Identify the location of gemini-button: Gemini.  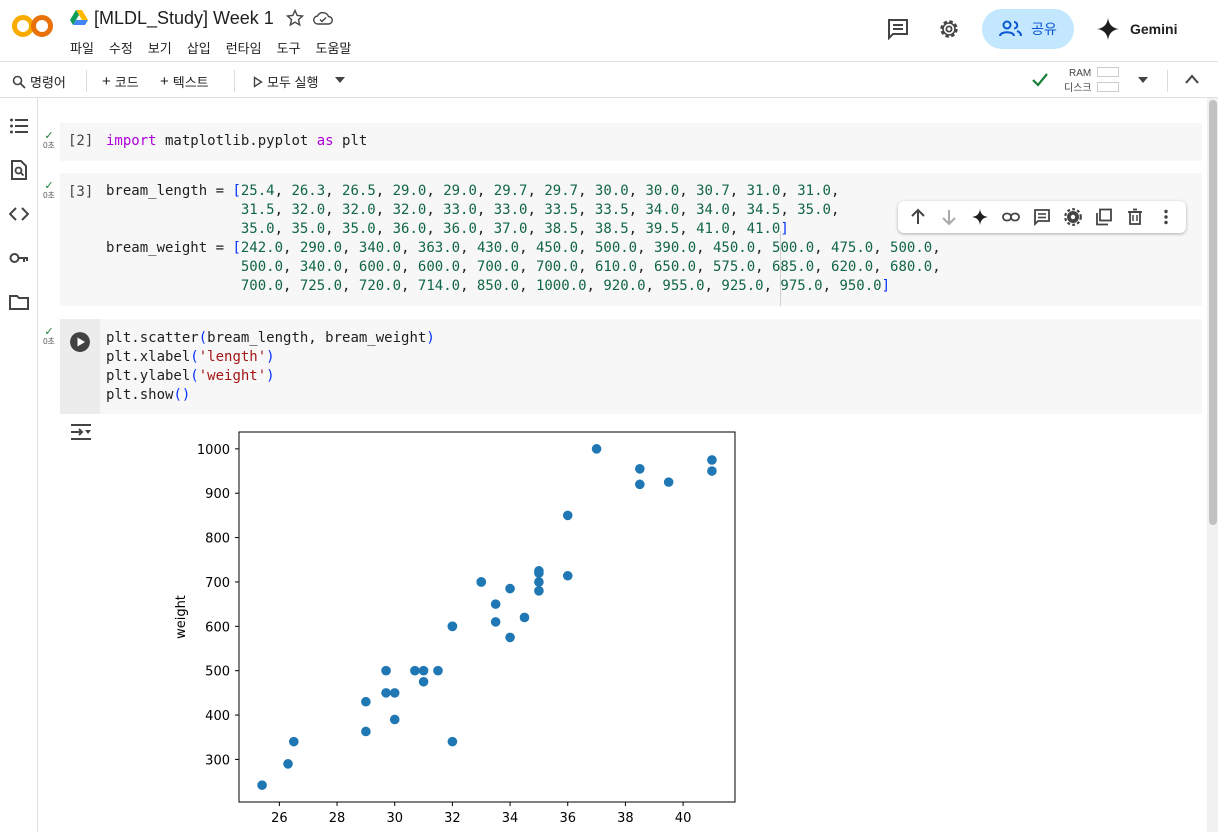
(1136, 29).